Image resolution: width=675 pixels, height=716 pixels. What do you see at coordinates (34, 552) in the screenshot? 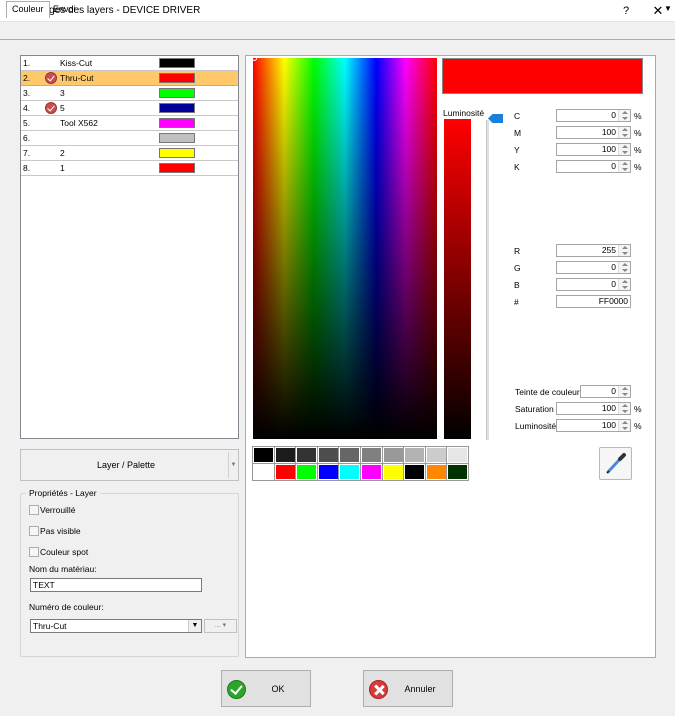
I see `spot-color-checkbox` at bounding box center [34, 552].